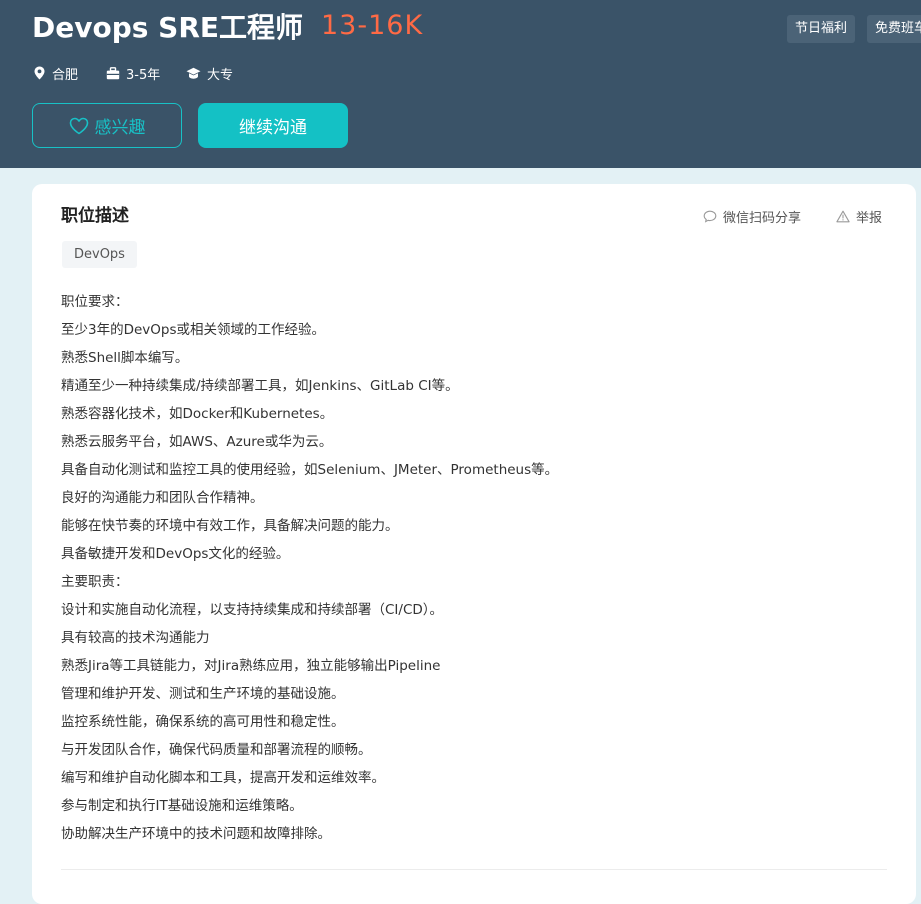 This screenshot has height=904, width=921. Describe the element at coordinates (762, 218) in the screenshot. I see `share-label: 微信扫码分享` at that location.